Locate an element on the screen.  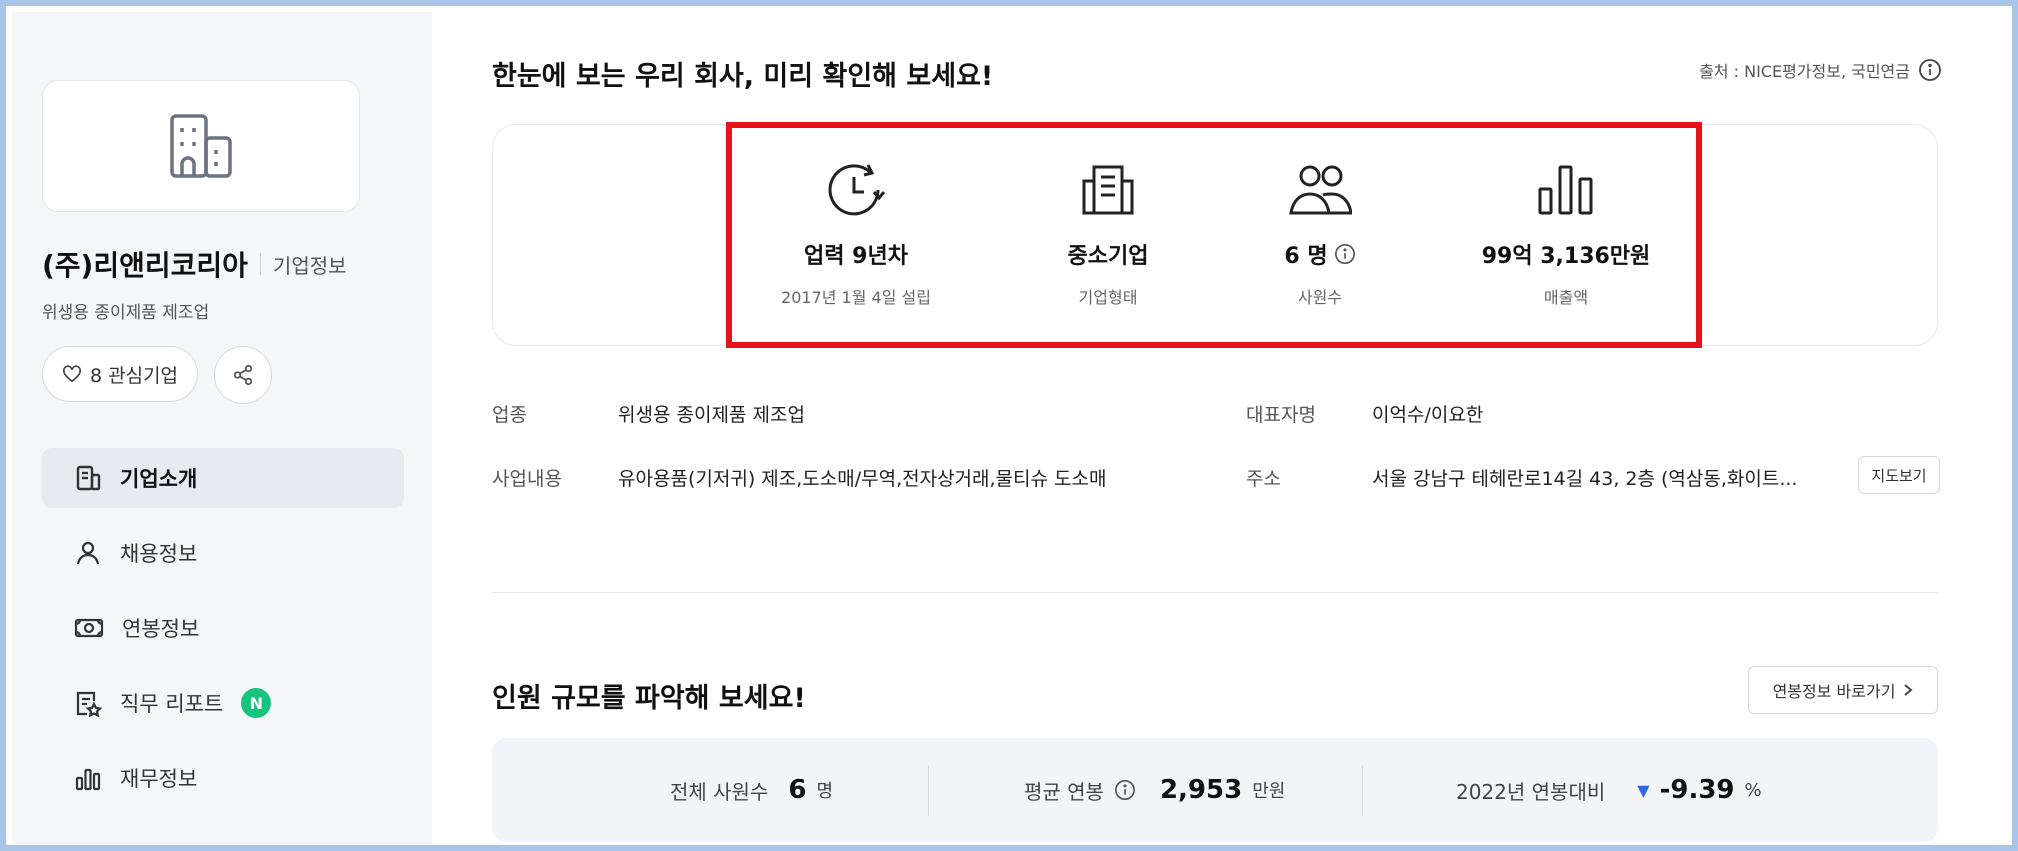
map-view-button: 지도보기 is located at coordinates (1899, 475).